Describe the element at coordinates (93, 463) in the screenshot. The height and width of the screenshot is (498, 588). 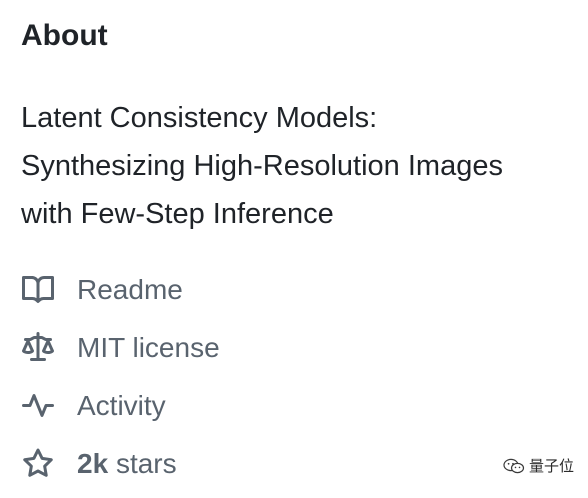
I see `stars-count: 2k` at that location.